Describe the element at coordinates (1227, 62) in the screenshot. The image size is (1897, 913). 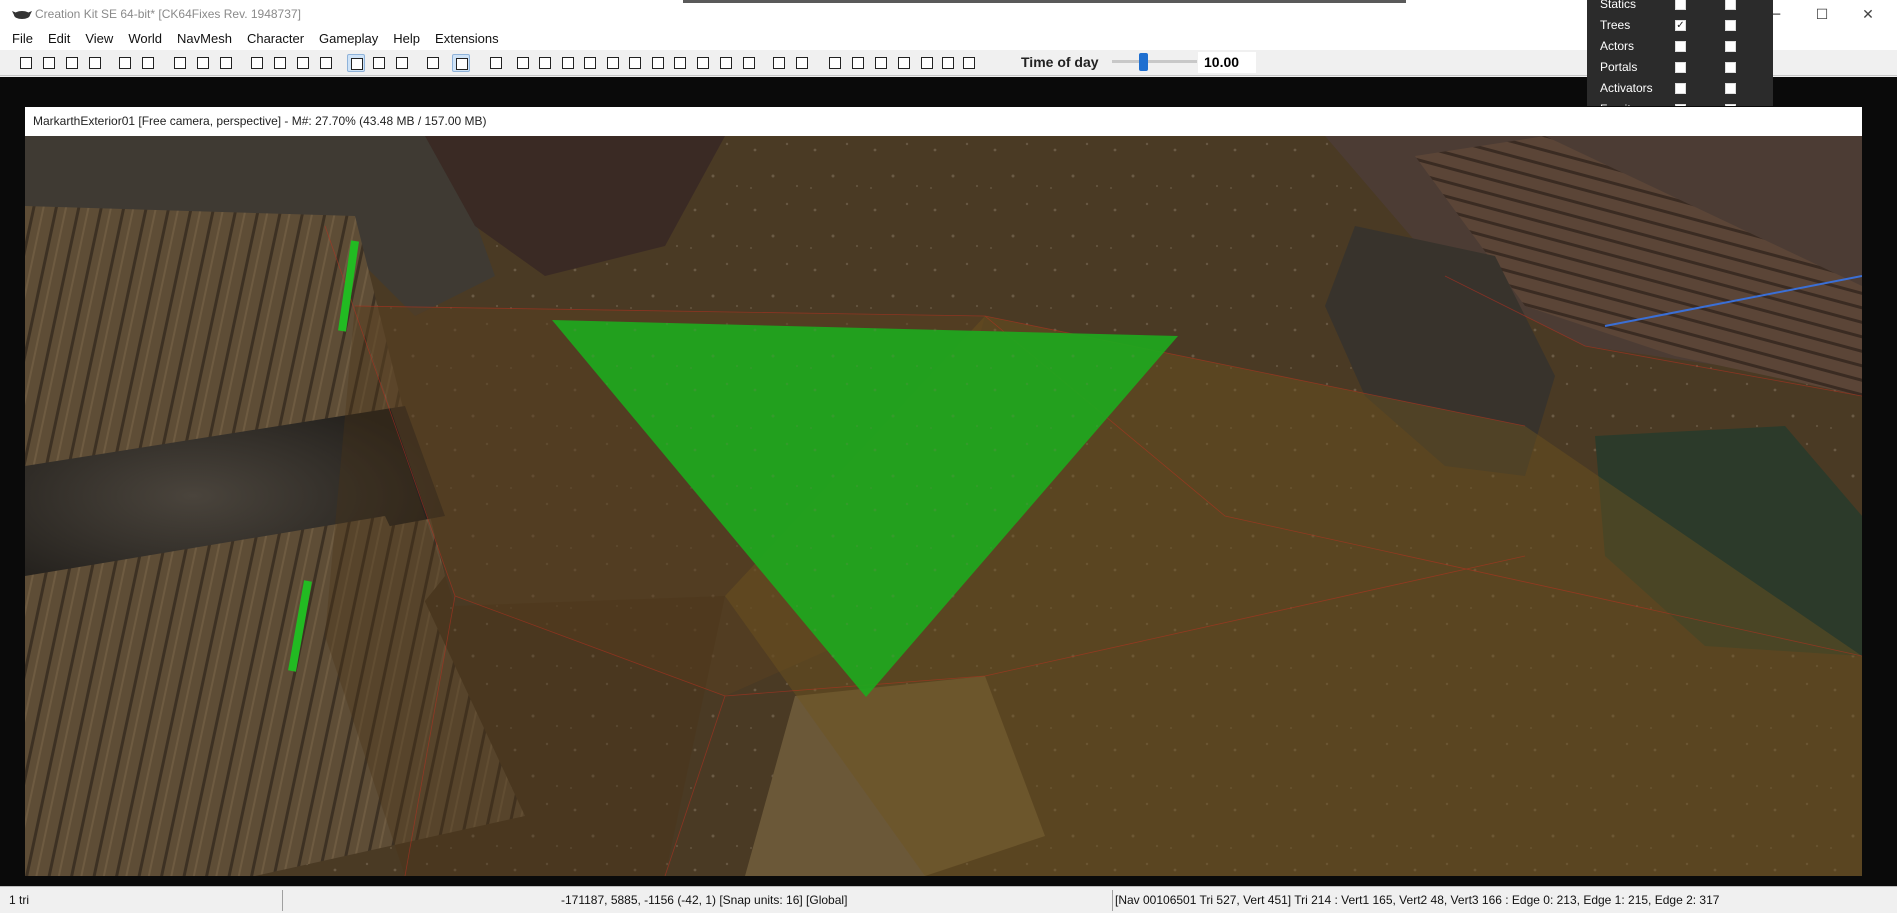
I see `time-of-day-value: 10.00` at that location.